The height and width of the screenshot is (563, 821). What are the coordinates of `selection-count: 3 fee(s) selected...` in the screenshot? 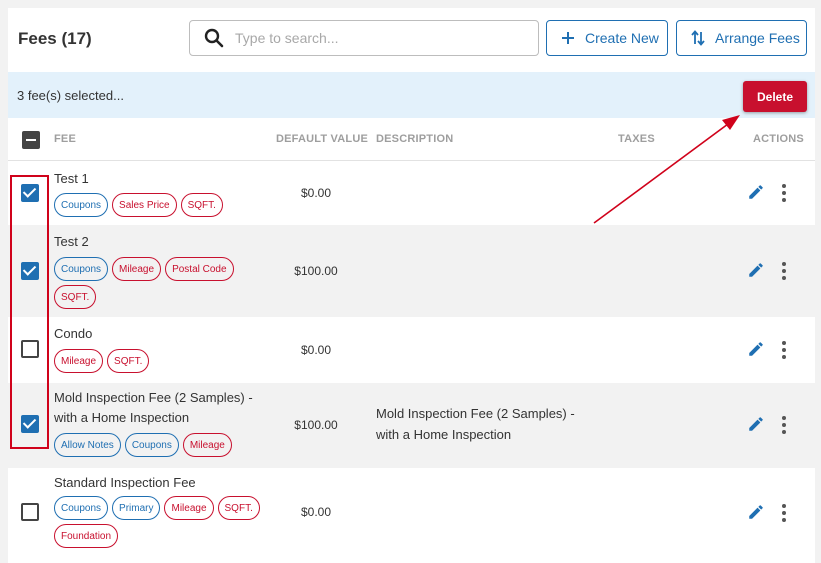 It's located at (70, 95).